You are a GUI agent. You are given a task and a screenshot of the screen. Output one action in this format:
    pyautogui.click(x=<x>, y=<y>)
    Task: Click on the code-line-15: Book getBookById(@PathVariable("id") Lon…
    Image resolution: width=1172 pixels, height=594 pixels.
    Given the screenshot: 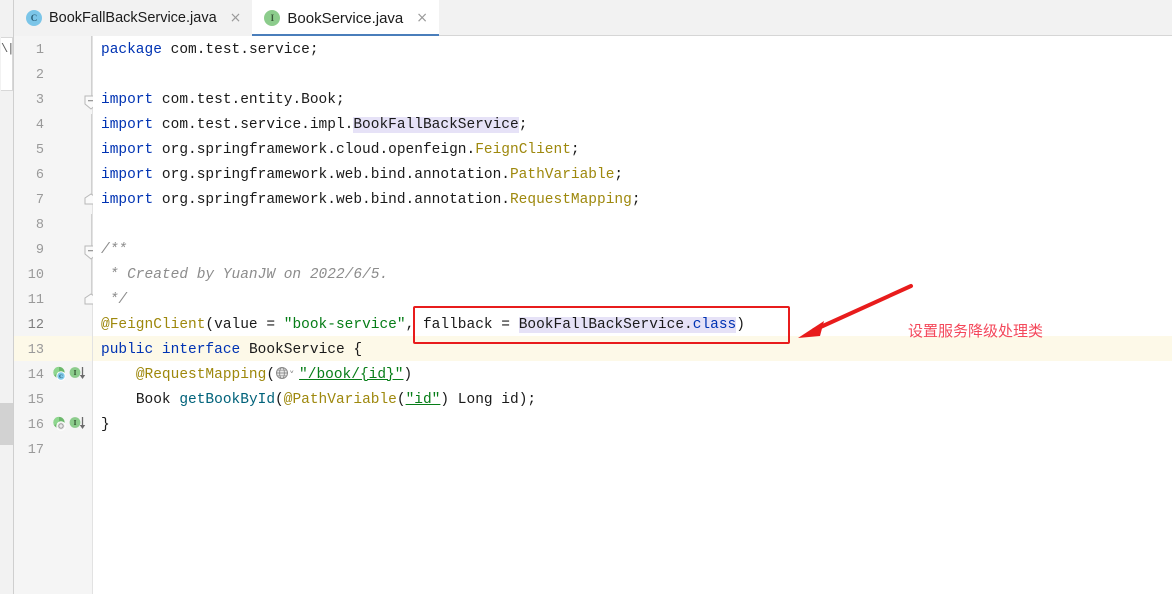 What is the action you would take?
    pyautogui.click(x=318, y=400)
    